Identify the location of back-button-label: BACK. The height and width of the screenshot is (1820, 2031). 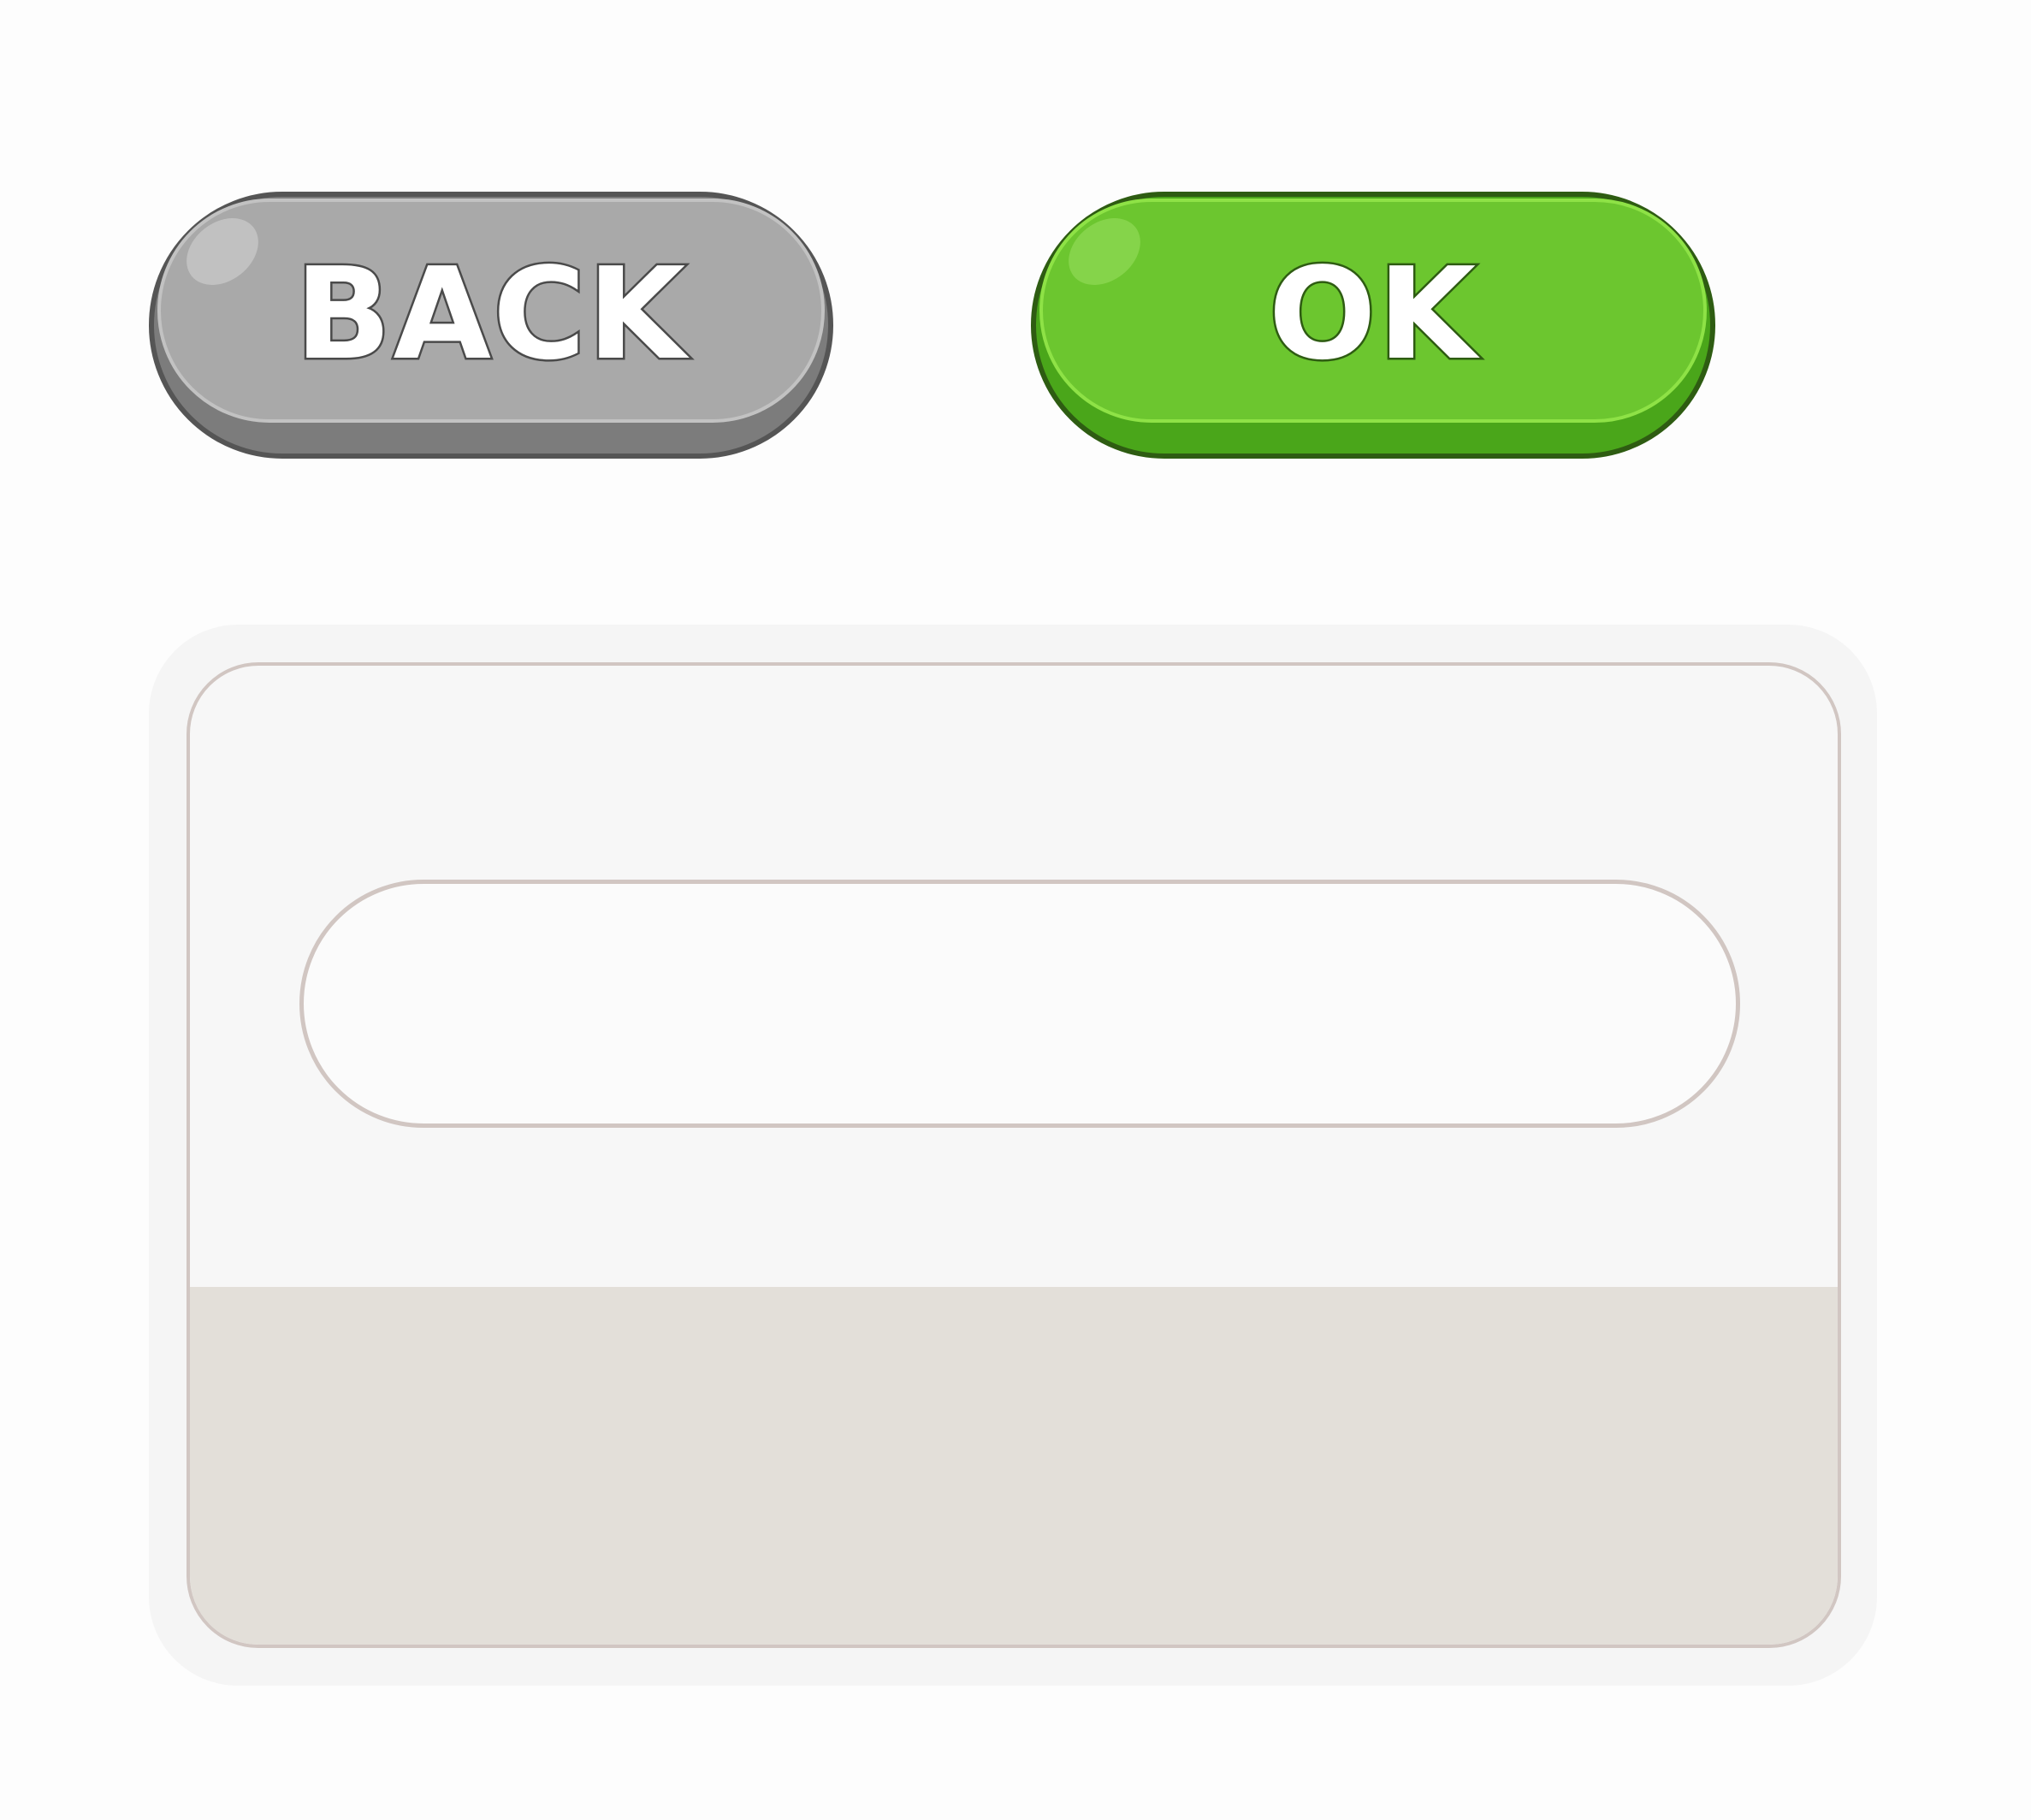
(490, 314).